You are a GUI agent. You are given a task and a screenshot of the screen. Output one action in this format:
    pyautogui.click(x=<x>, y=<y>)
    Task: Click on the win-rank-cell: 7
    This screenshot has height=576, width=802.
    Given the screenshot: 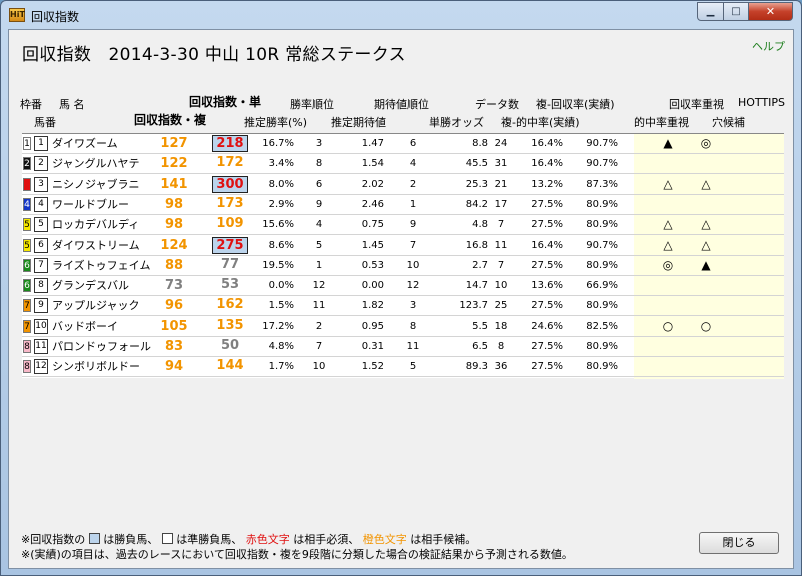 What is the action you would take?
    pyautogui.click(x=319, y=346)
    